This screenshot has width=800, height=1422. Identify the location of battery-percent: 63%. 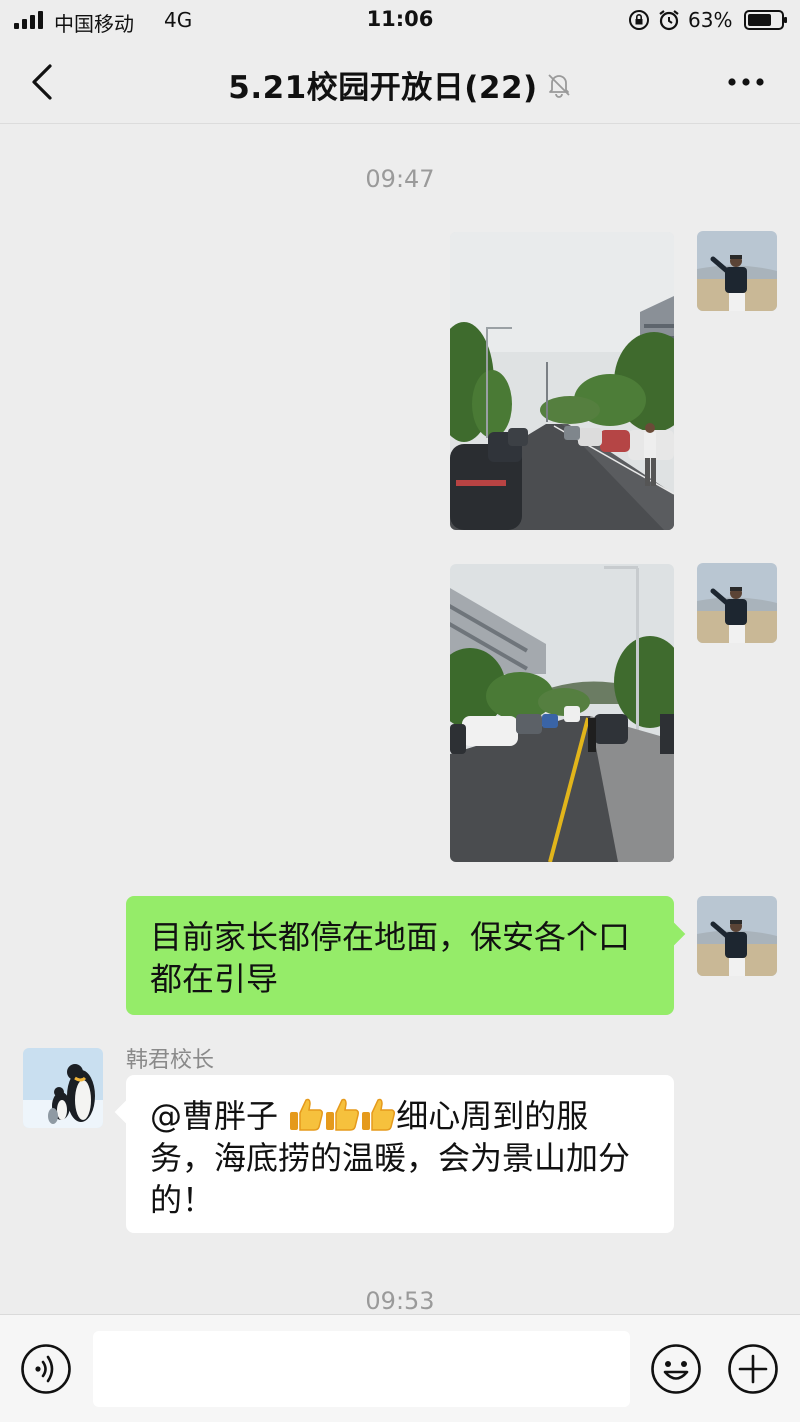
(710, 20).